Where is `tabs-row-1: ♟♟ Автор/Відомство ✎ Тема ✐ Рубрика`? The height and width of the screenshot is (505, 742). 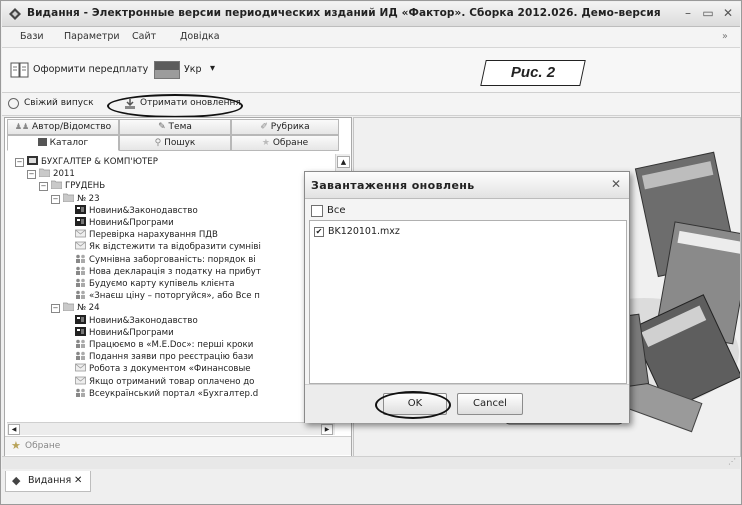 tabs-row-1: ♟♟ Автор/Відомство ✎ Тема ✐ Рубрика is located at coordinates (178, 127).